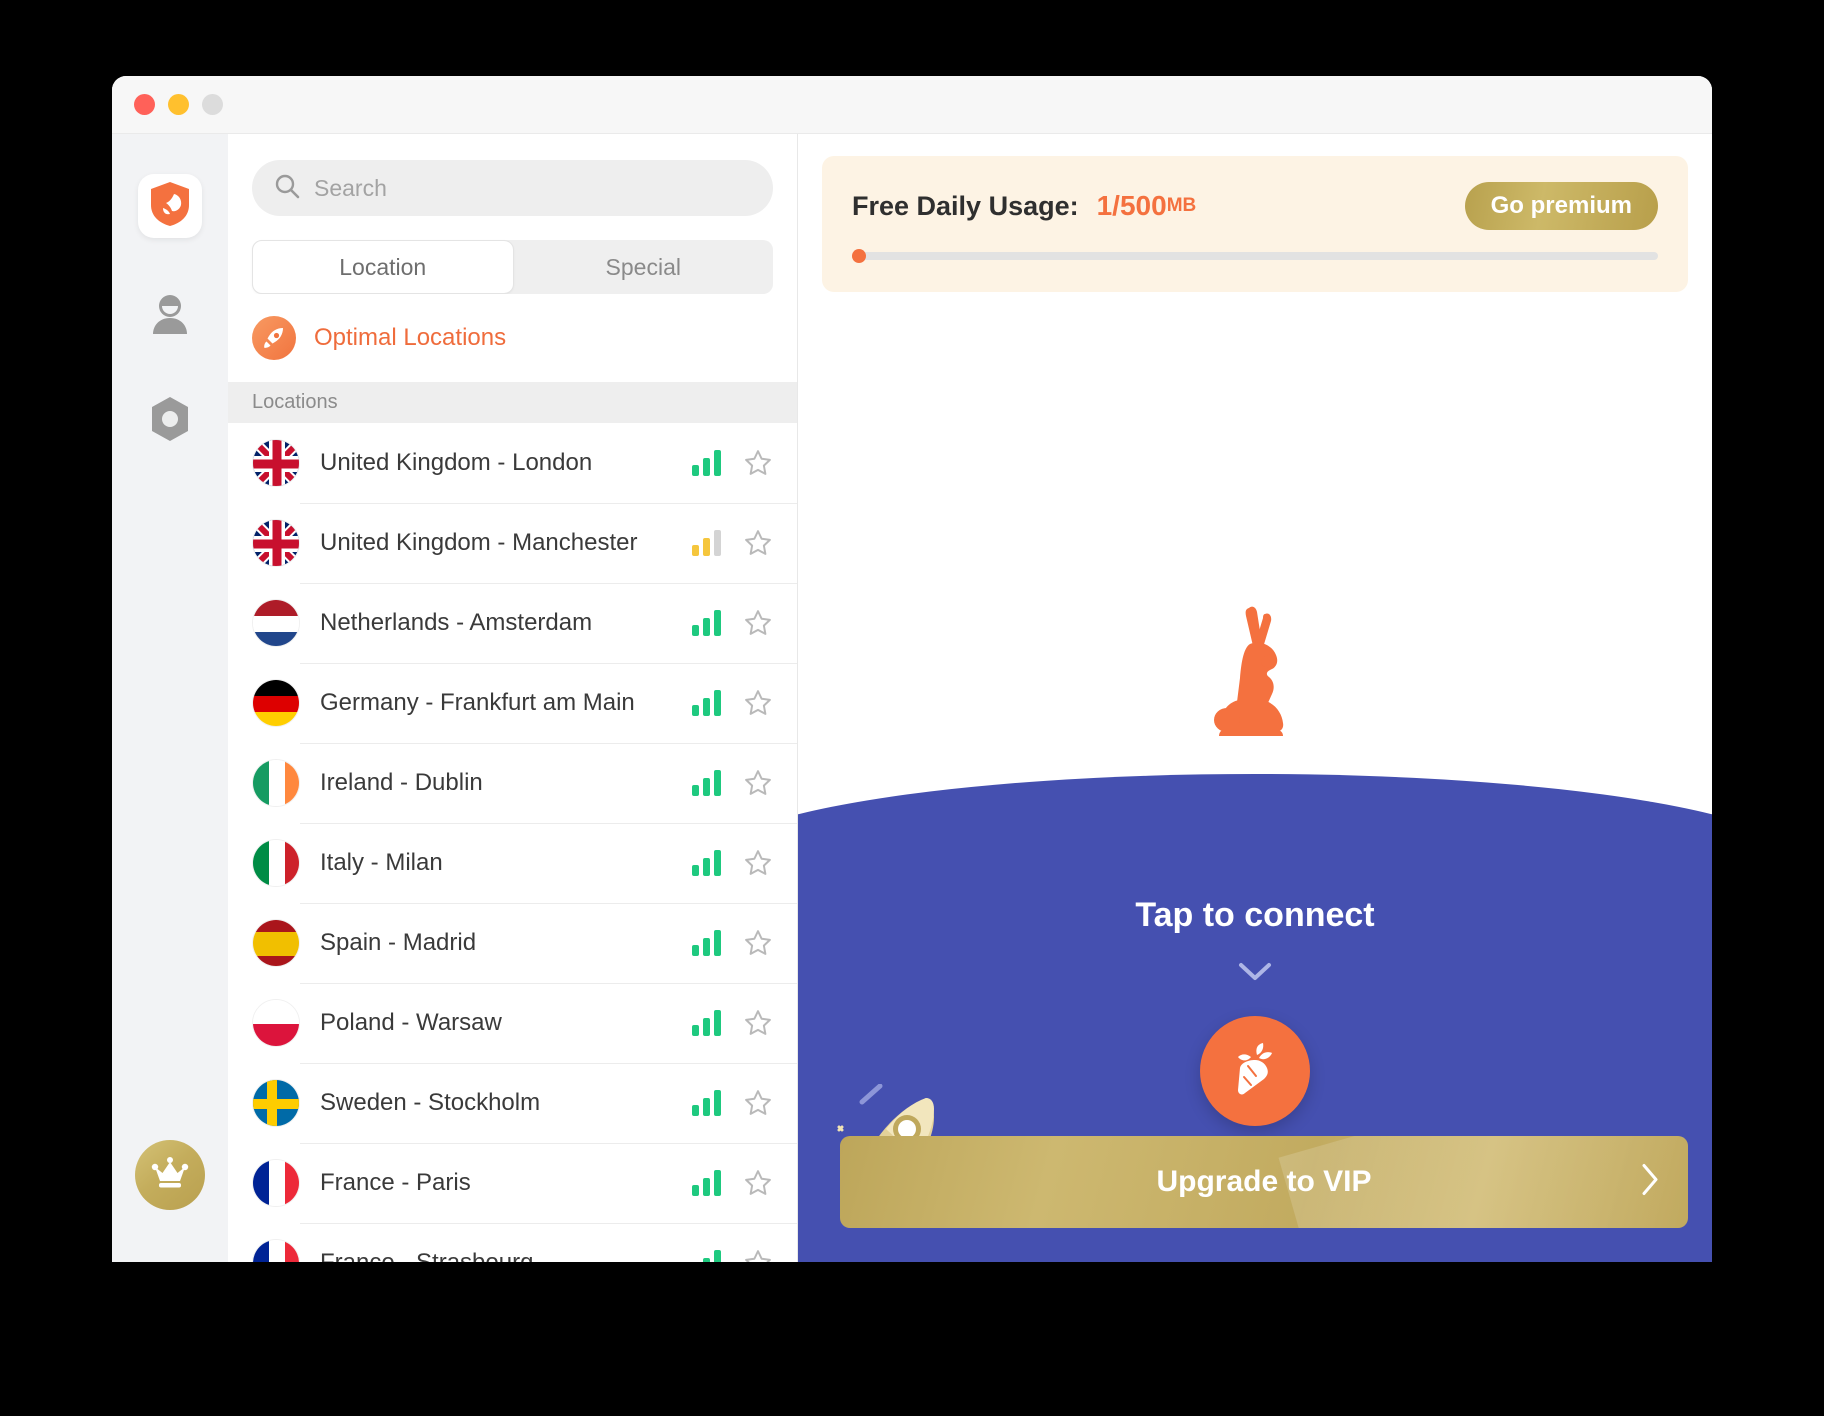  Describe the element at coordinates (398, 942) in the screenshot. I see `location-name: Spain - Madrid` at that location.